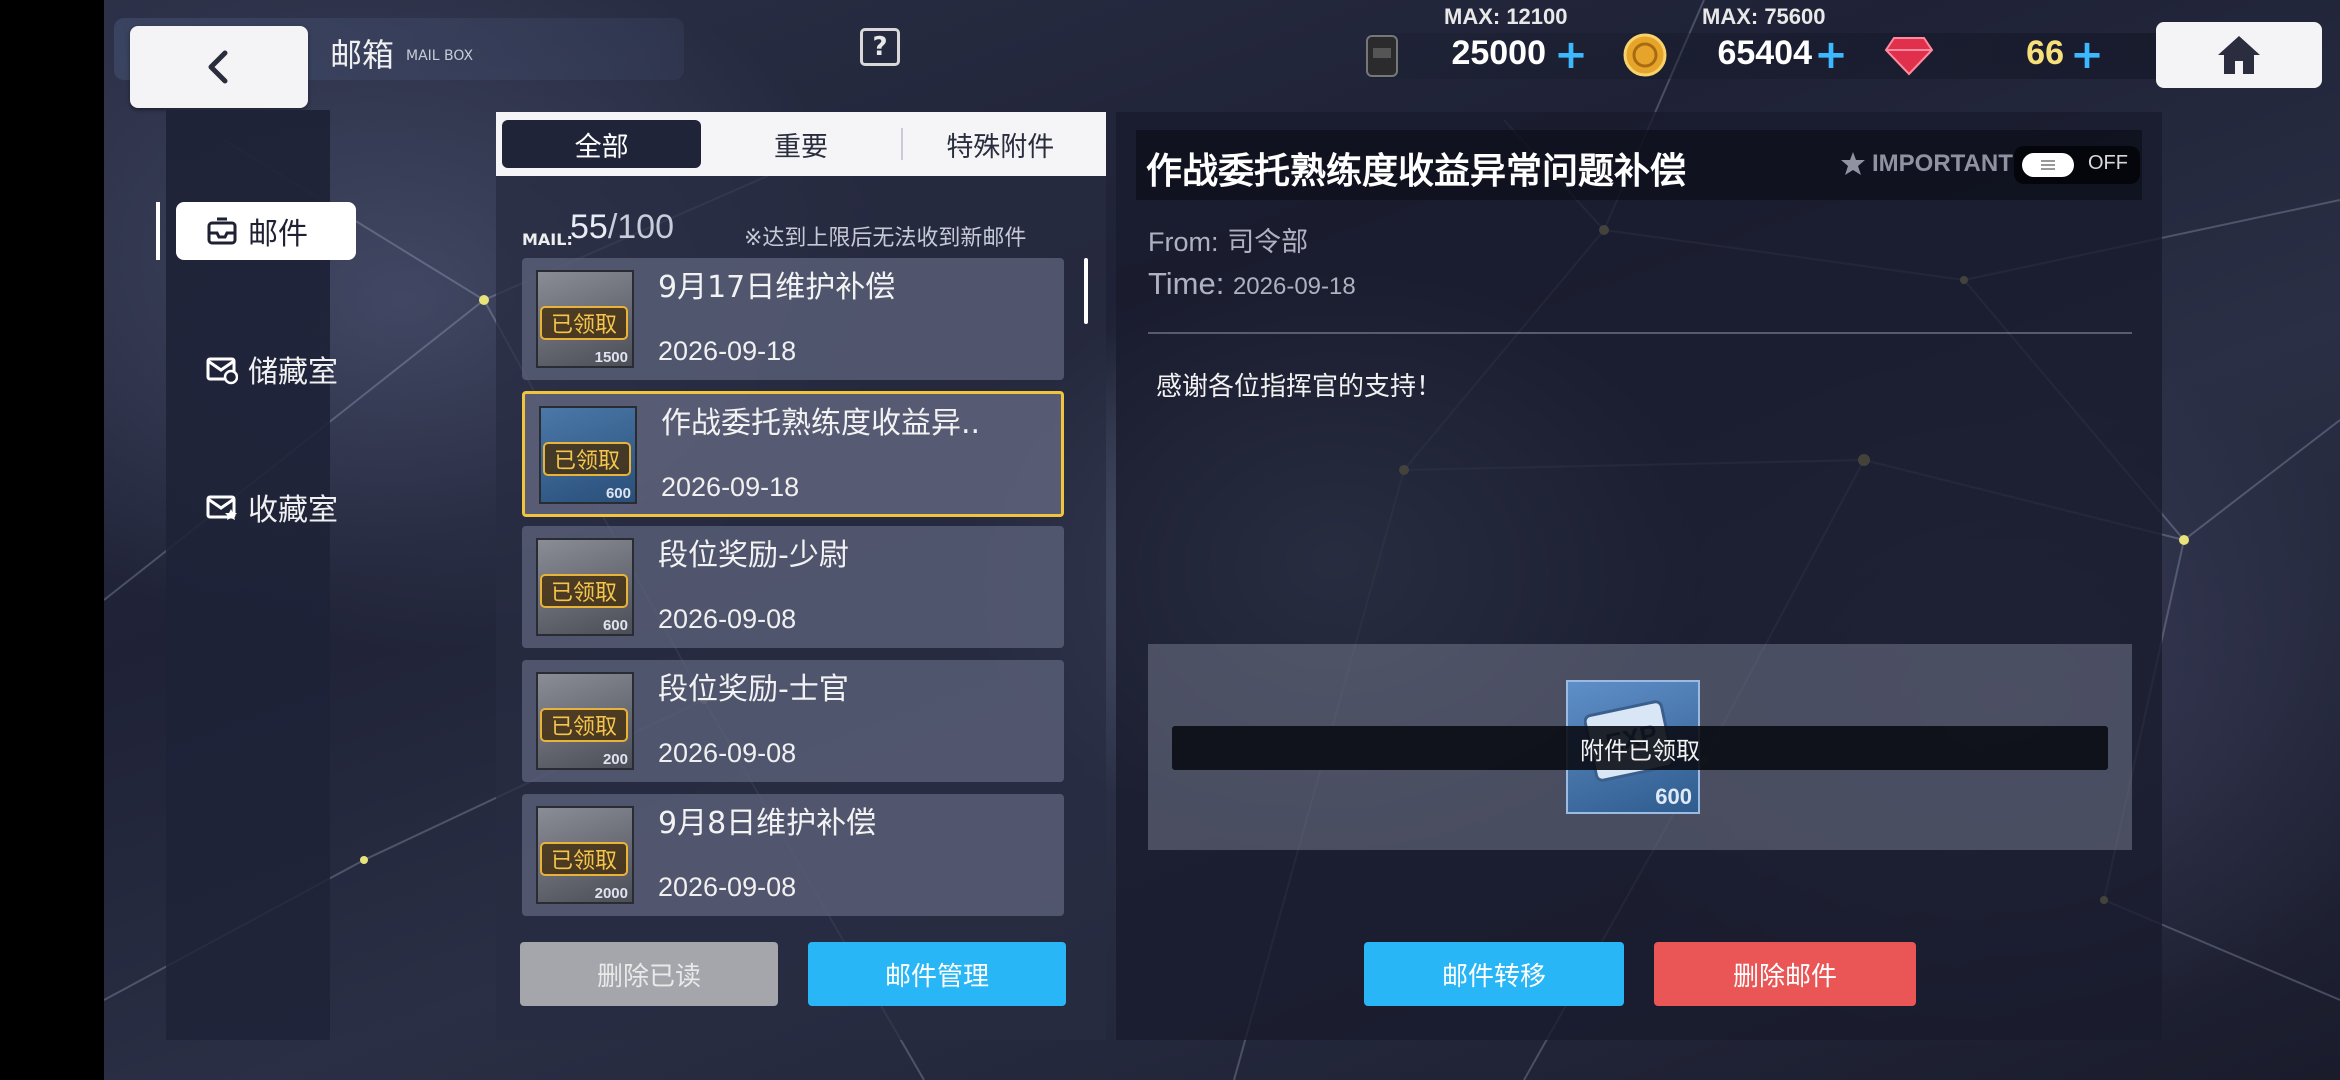  Describe the element at coordinates (158, 231) in the screenshot. I see `nav-active-marker` at that location.